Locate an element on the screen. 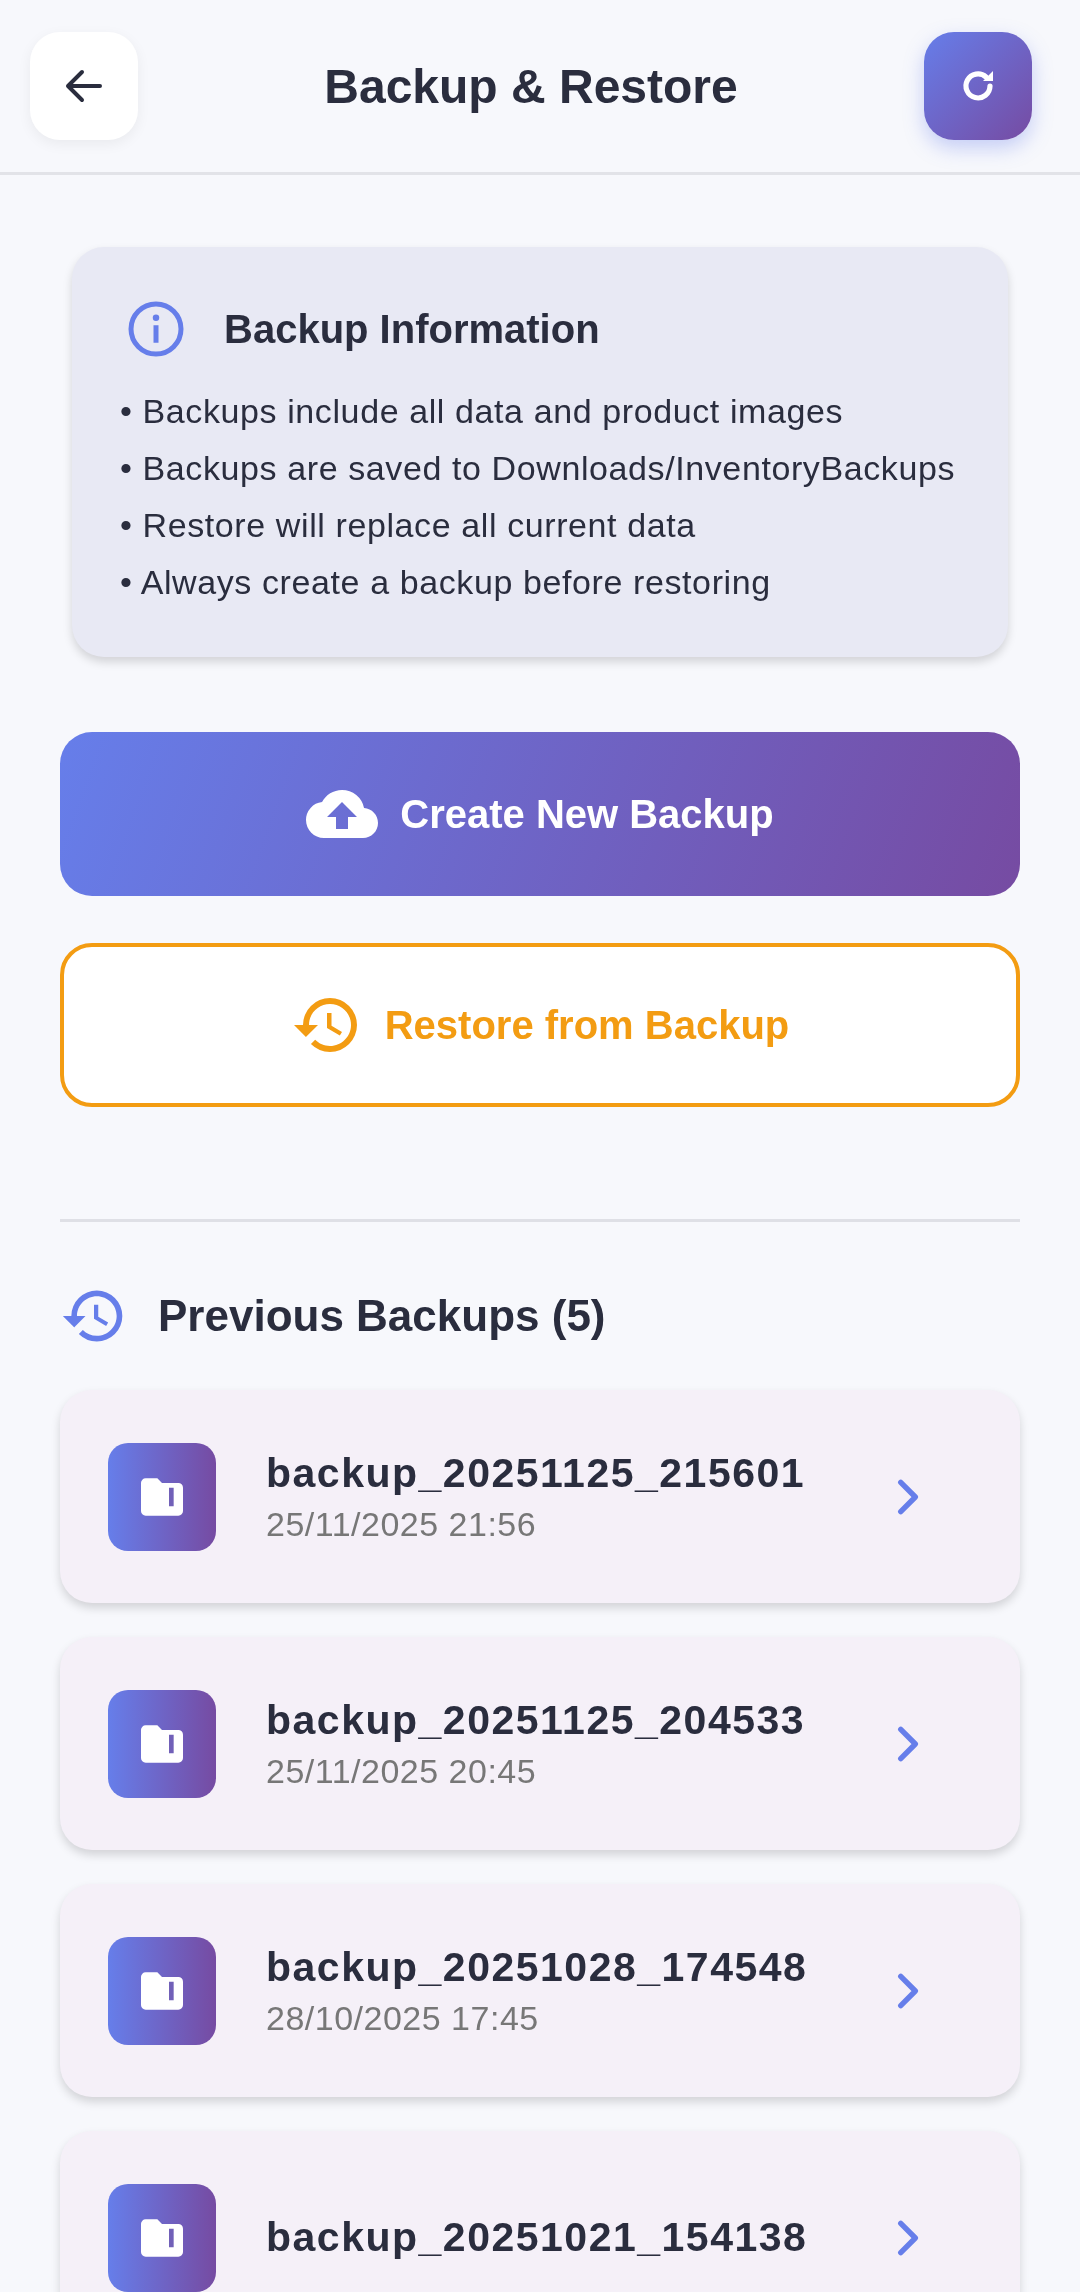 The width and height of the screenshot is (1080, 2292). back-button is located at coordinates (84, 86).